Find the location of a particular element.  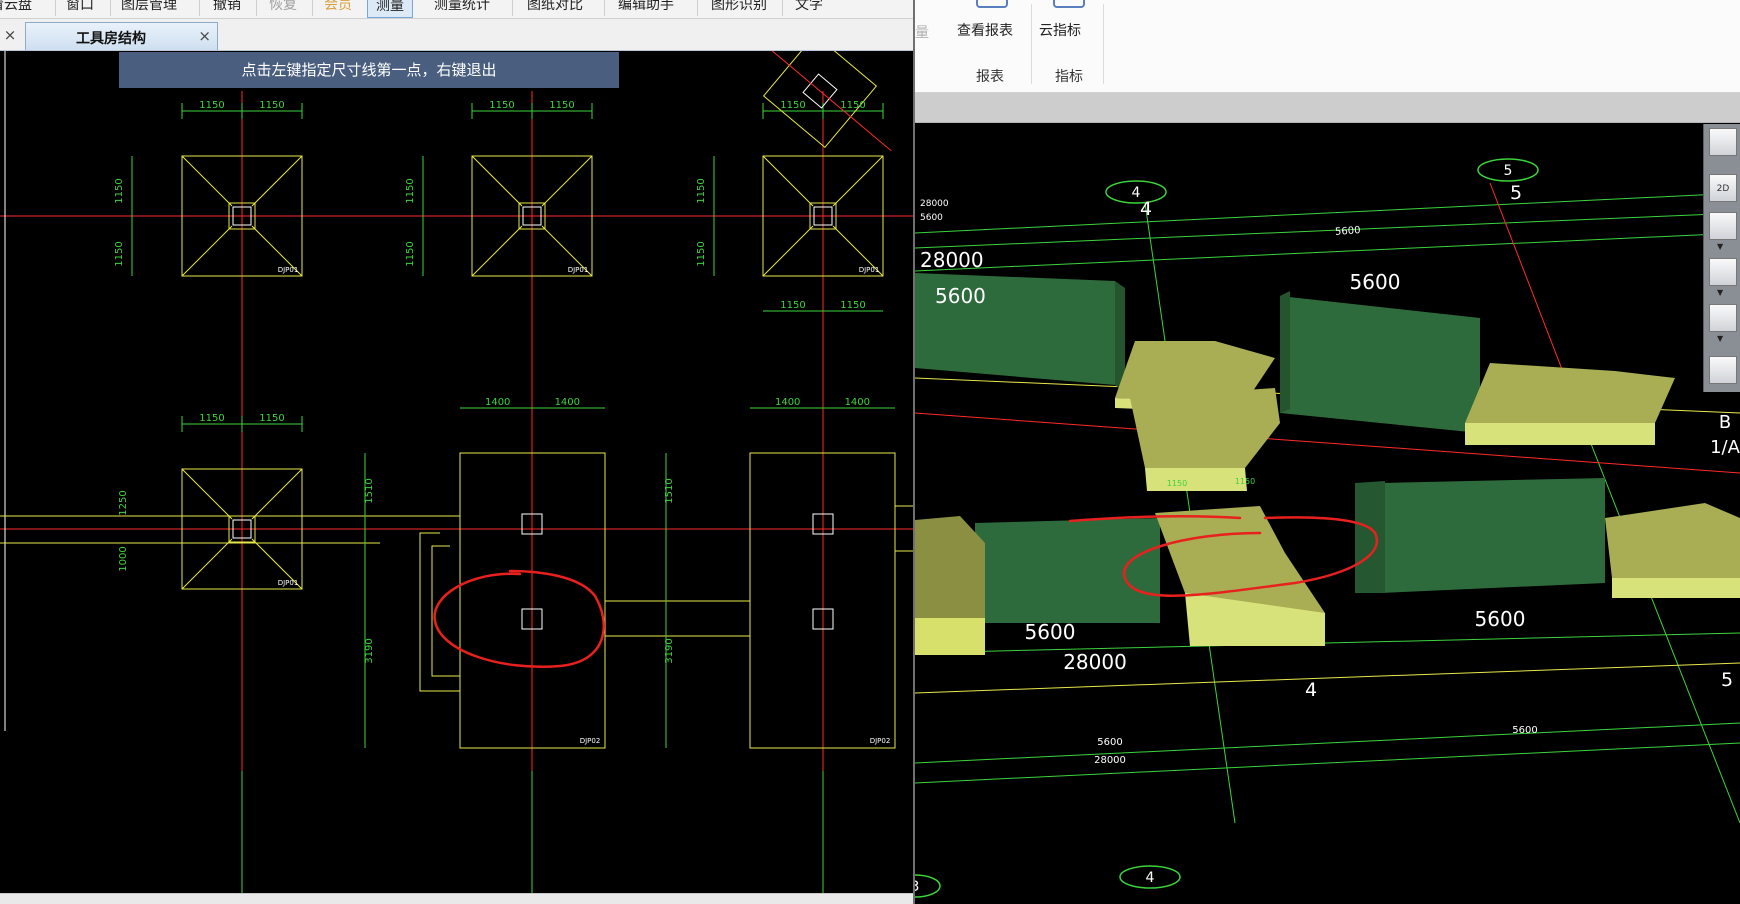

view-header-band is located at coordinates (1327, 108).